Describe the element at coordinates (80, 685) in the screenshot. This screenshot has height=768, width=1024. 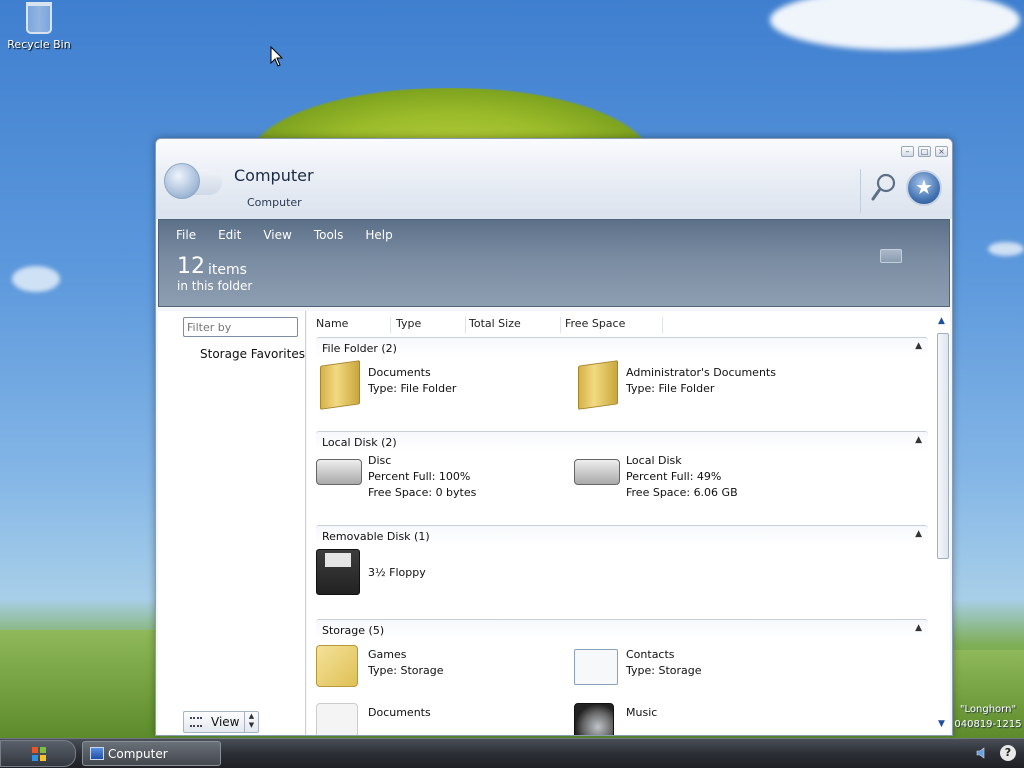
I see `grass` at that location.